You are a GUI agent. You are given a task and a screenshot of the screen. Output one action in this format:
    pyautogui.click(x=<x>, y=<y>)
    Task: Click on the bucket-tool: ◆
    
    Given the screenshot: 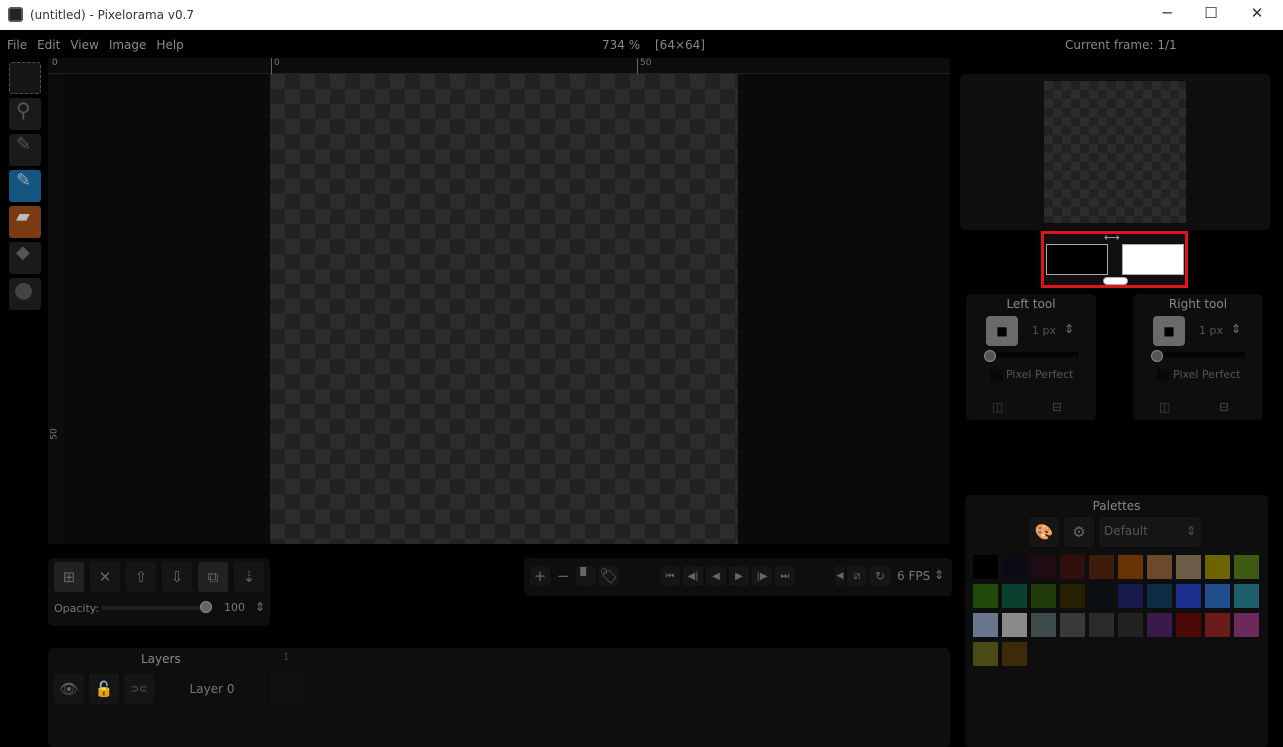 What is the action you would take?
    pyautogui.click(x=25, y=258)
    